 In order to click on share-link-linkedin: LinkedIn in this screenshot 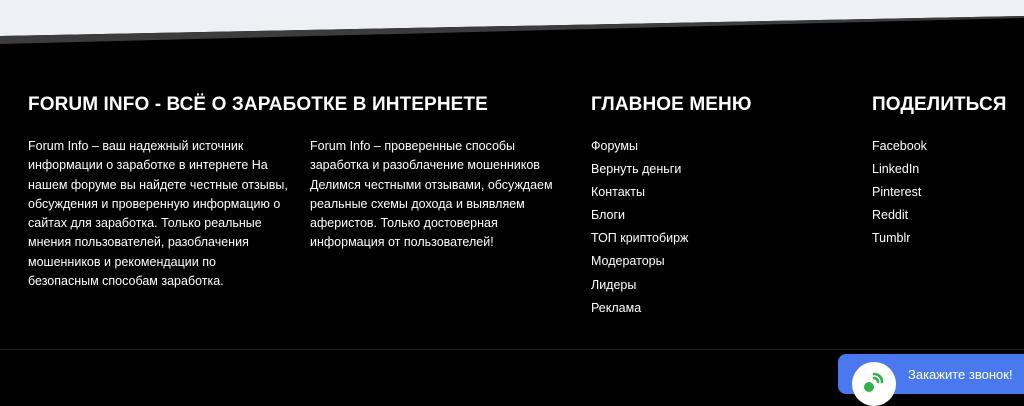, I will do `click(895, 169)`.